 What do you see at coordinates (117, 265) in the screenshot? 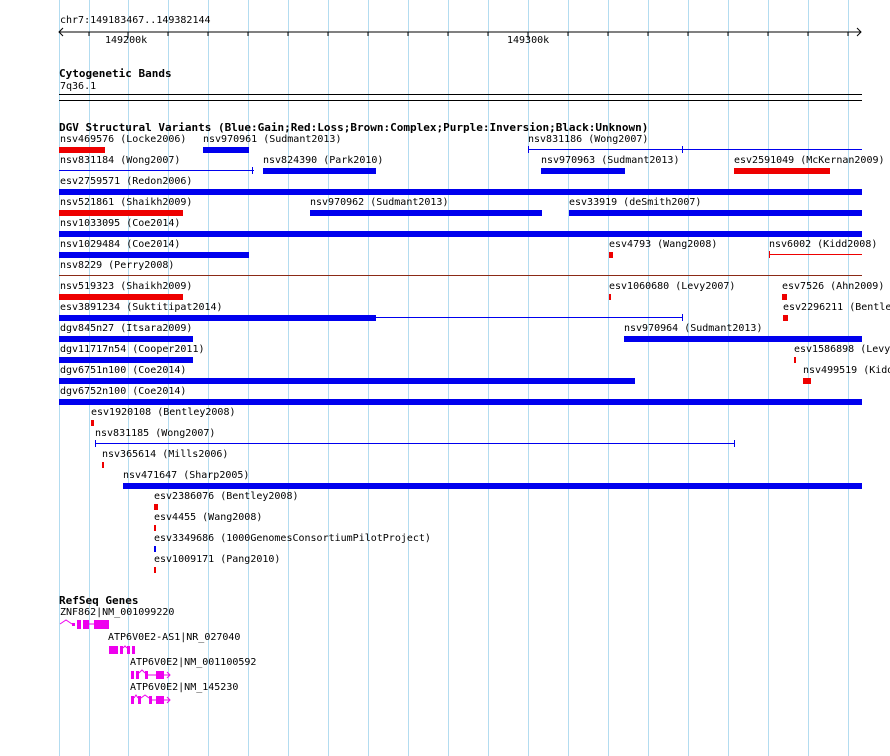
I see `variant-label: nsv8229 (Perry2008)` at bounding box center [117, 265].